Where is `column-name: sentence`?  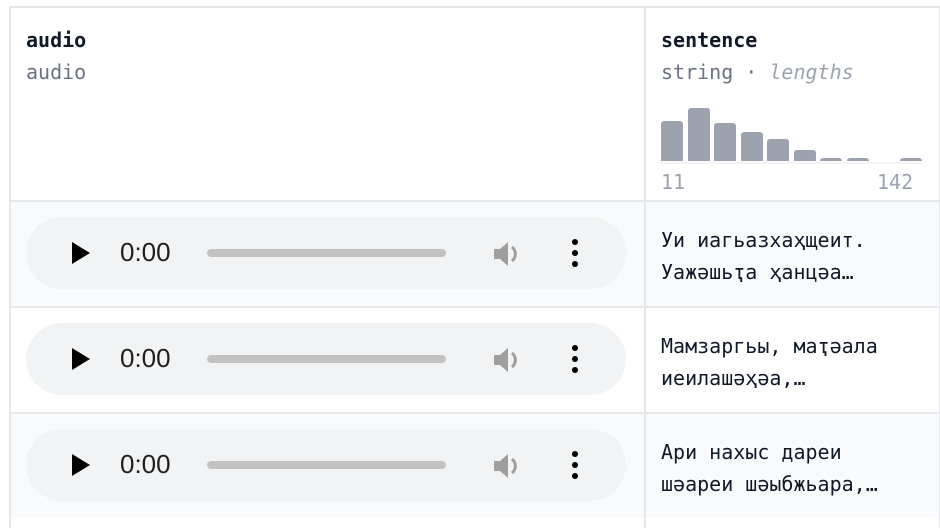
column-name: sentence is located at coordinates (709, 40).